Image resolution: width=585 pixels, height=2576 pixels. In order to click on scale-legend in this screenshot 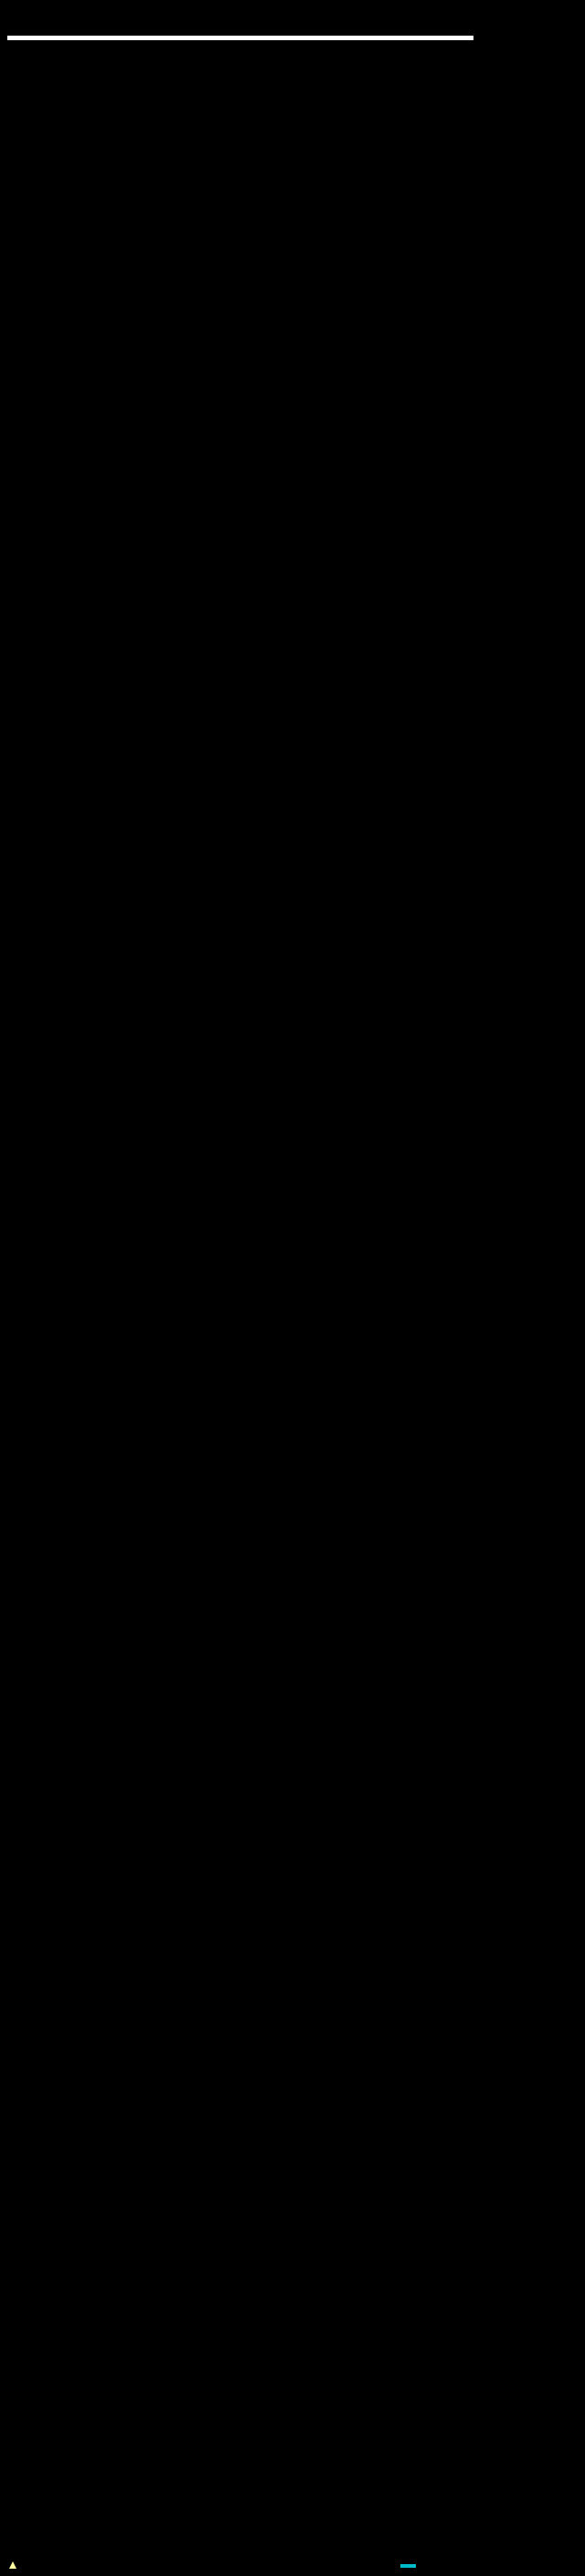, I will do `click(409, 2566)`.